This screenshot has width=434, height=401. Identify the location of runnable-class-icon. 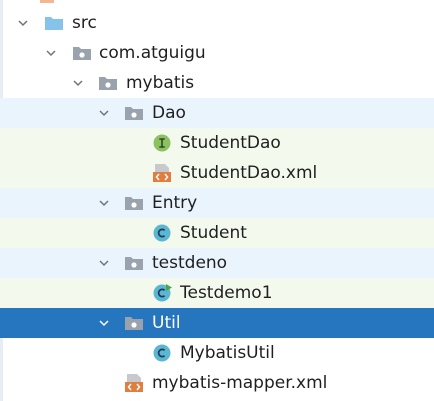
(162, 293).